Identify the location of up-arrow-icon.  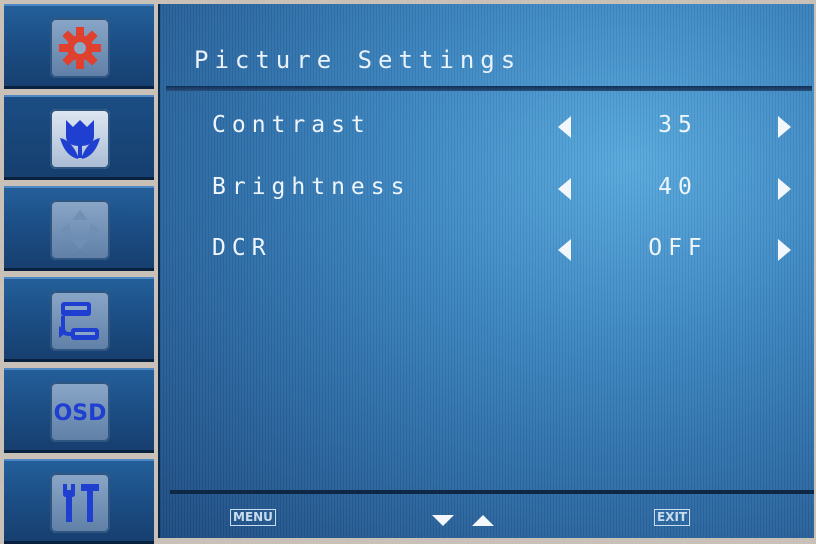
(483, 520).